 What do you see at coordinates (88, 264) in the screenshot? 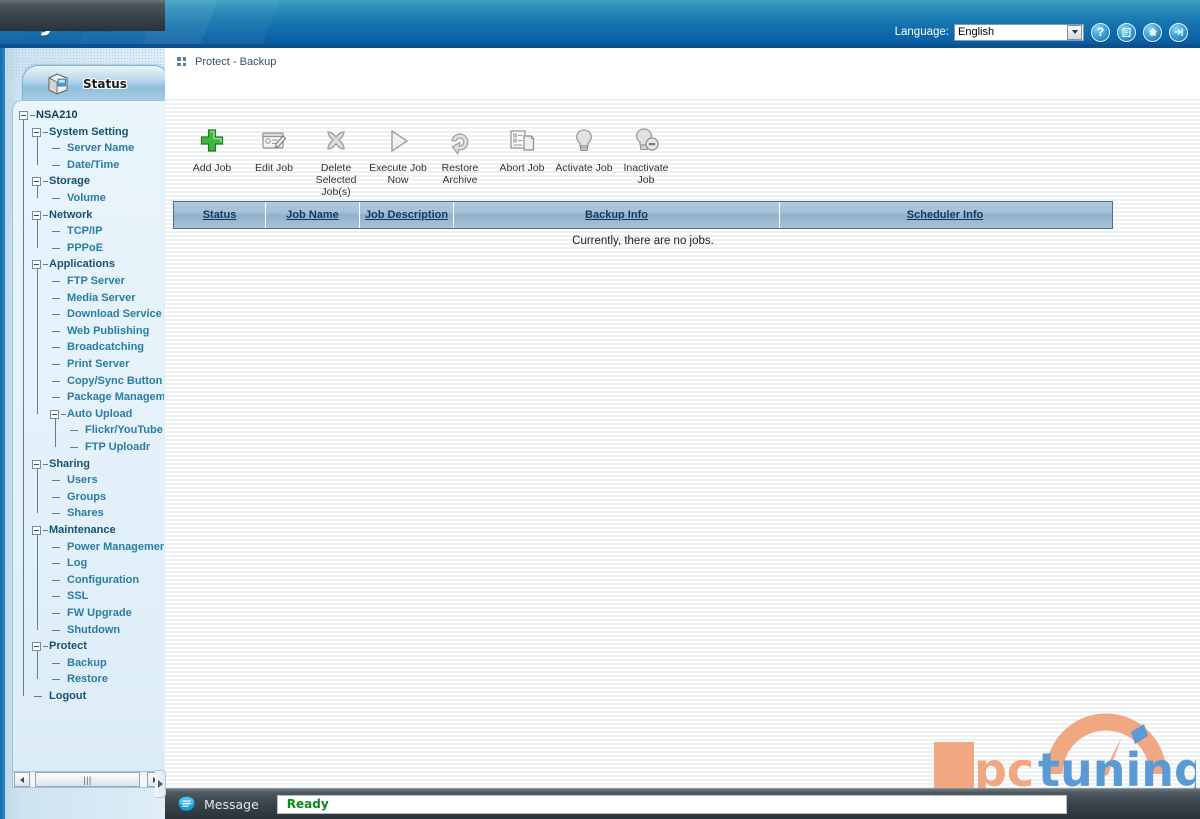
I see `sidebar-item-applications: Applications` at bounding box center [88, 264].